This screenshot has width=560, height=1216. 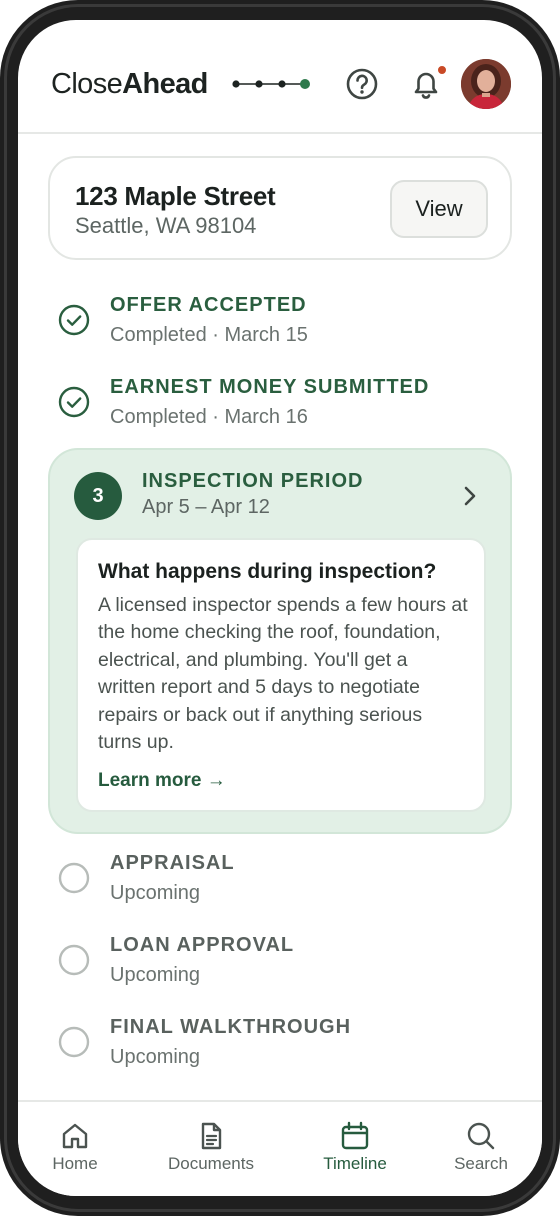 I want to click on calendar-icon, so click(x=355, y=1135).